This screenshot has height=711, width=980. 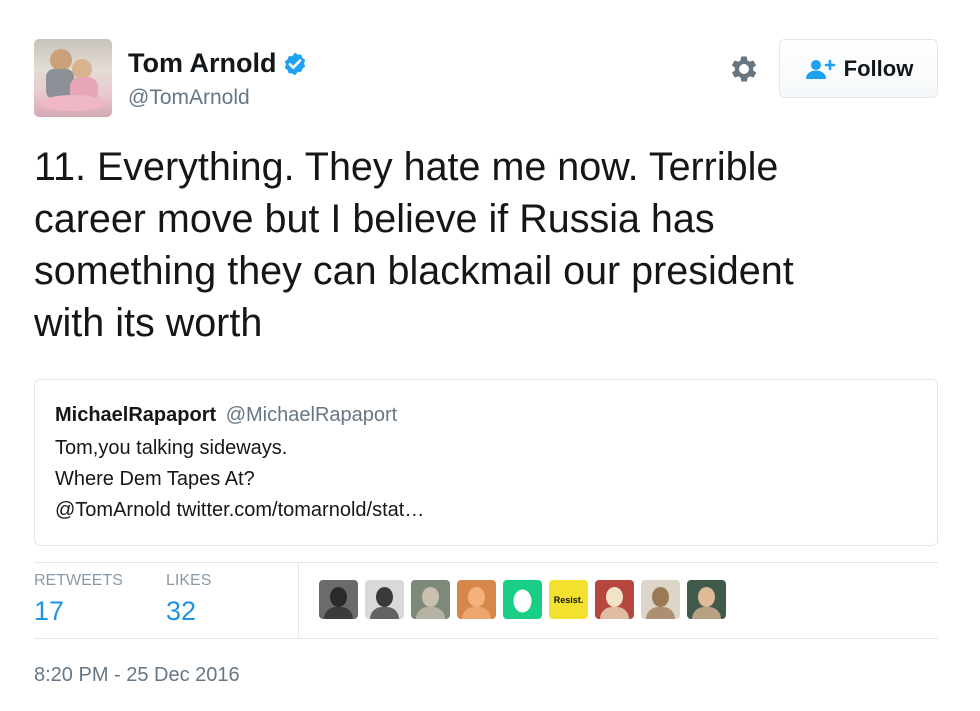 I want to click on selfie-avatar, so click(x=706, y=599).